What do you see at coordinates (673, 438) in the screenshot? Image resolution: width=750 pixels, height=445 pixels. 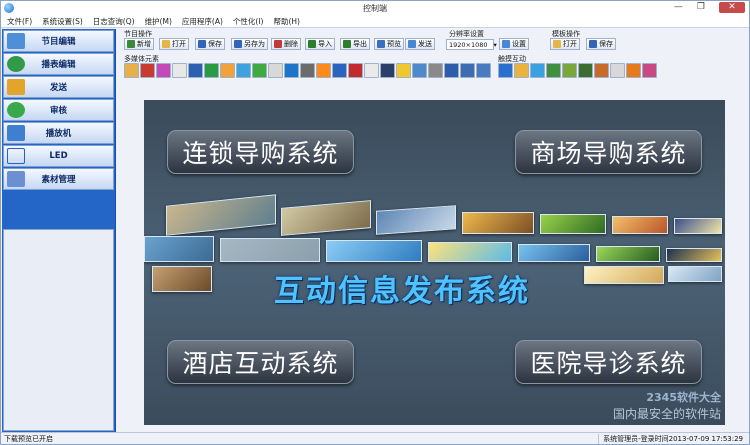 I see `status-right: 系统管理员-登录时间2013-07-09 17:53:29` at bounding box center [673, 438].